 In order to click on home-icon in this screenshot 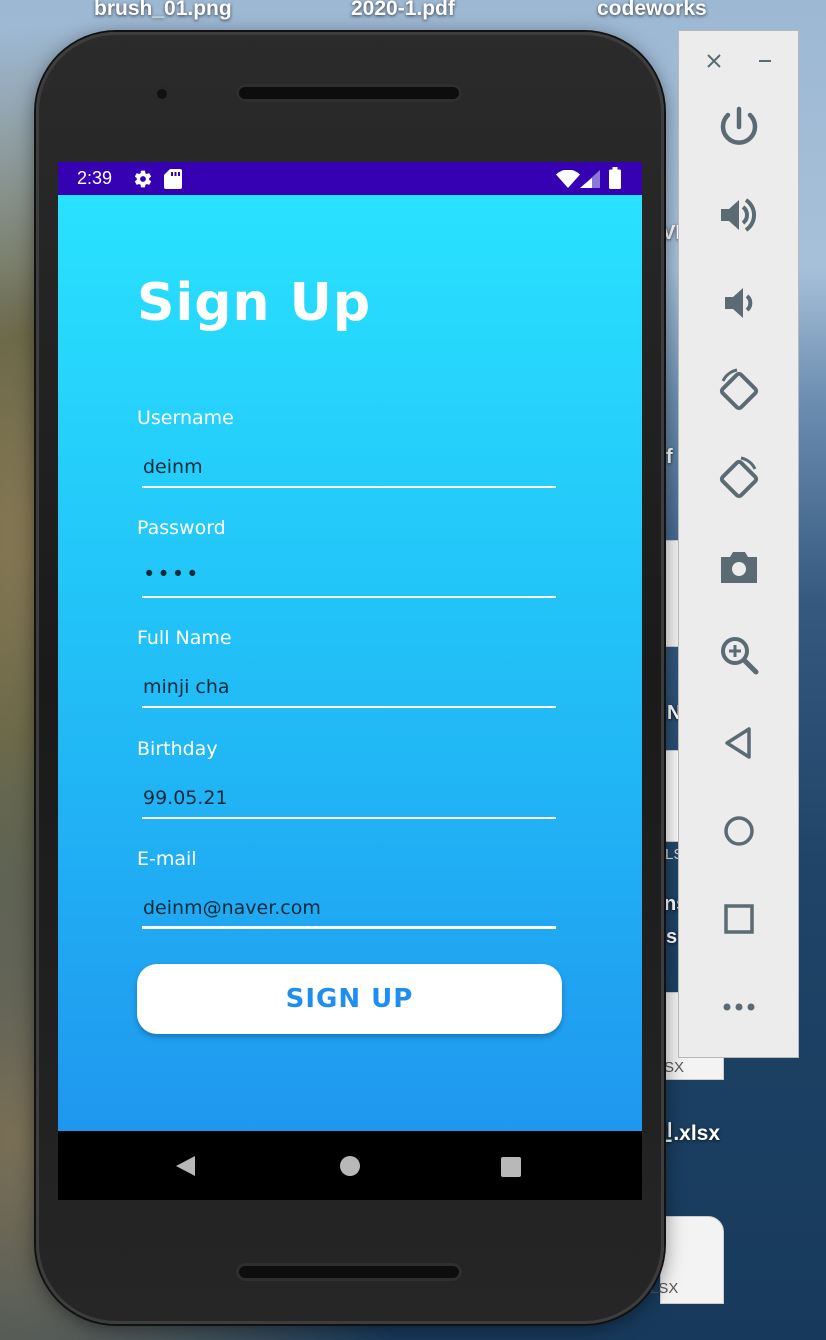, I will do `click(739, 831)`.